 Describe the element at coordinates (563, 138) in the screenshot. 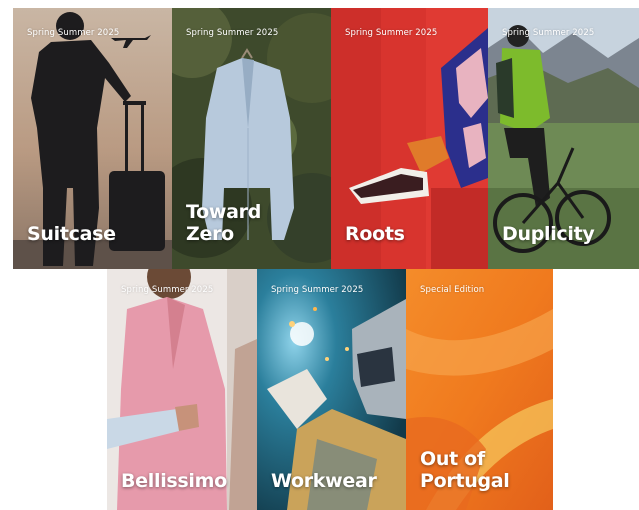

I see `magazine-cover-duplicity: Spring Summer 2025 Duplicity` at that location.